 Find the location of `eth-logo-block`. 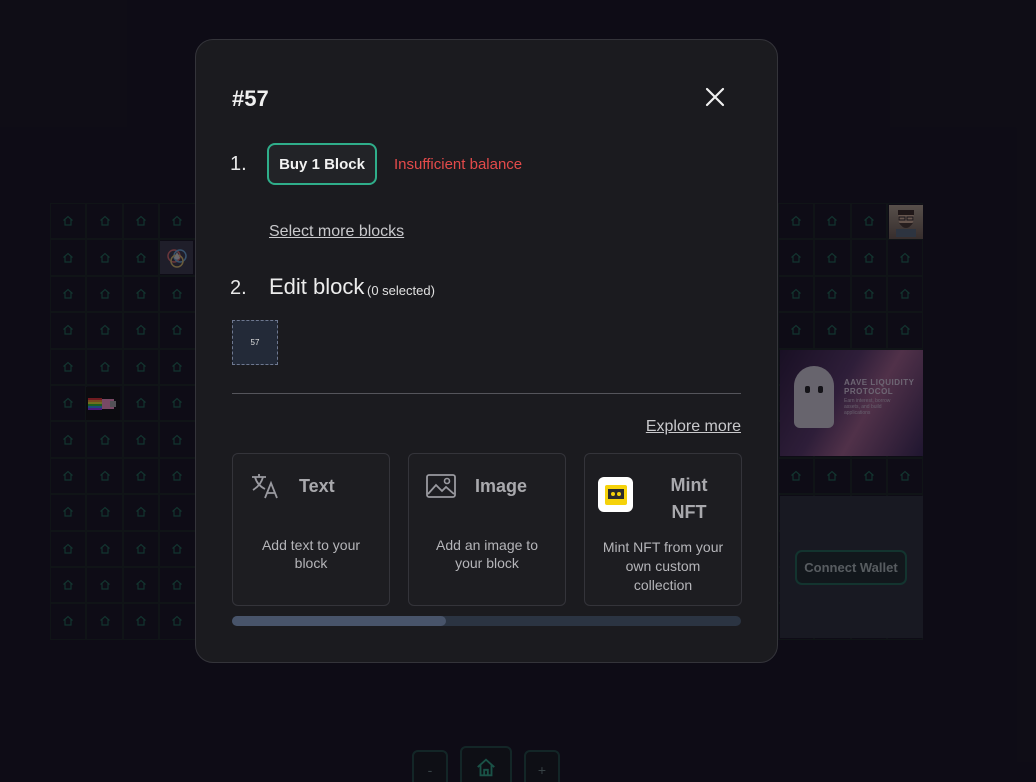

eth-logo-block is located at coordinates (176, 257).